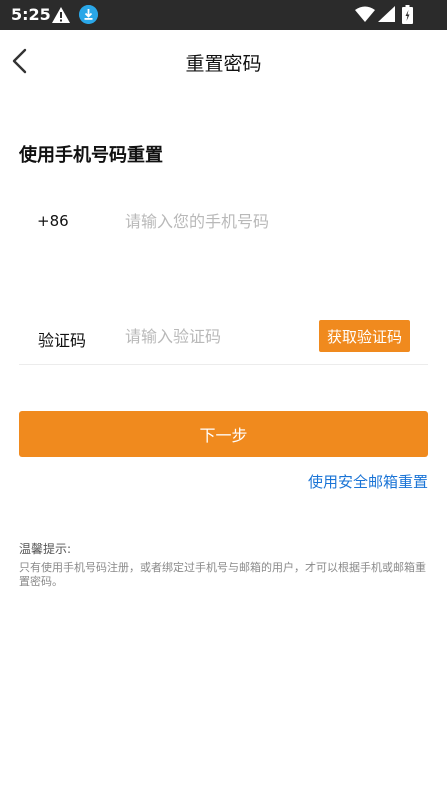 This screenshot has height=795, width=447. Describe the element at coordinates (91, 155) in the screenshot. I see `section-title: 使用手机号码重置` at that location.